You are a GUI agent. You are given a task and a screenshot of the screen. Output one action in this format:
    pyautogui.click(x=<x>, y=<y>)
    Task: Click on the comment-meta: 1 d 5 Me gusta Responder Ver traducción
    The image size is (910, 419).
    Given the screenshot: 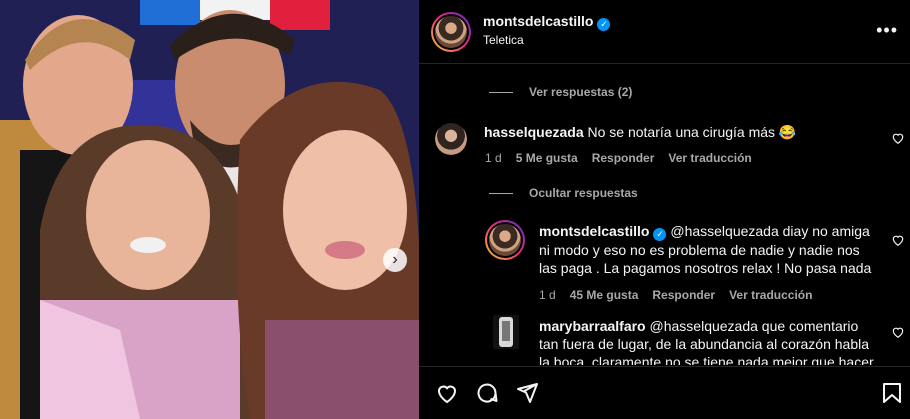 What is the action you would take?
    pyautogui.click(x=618, y=158)
    